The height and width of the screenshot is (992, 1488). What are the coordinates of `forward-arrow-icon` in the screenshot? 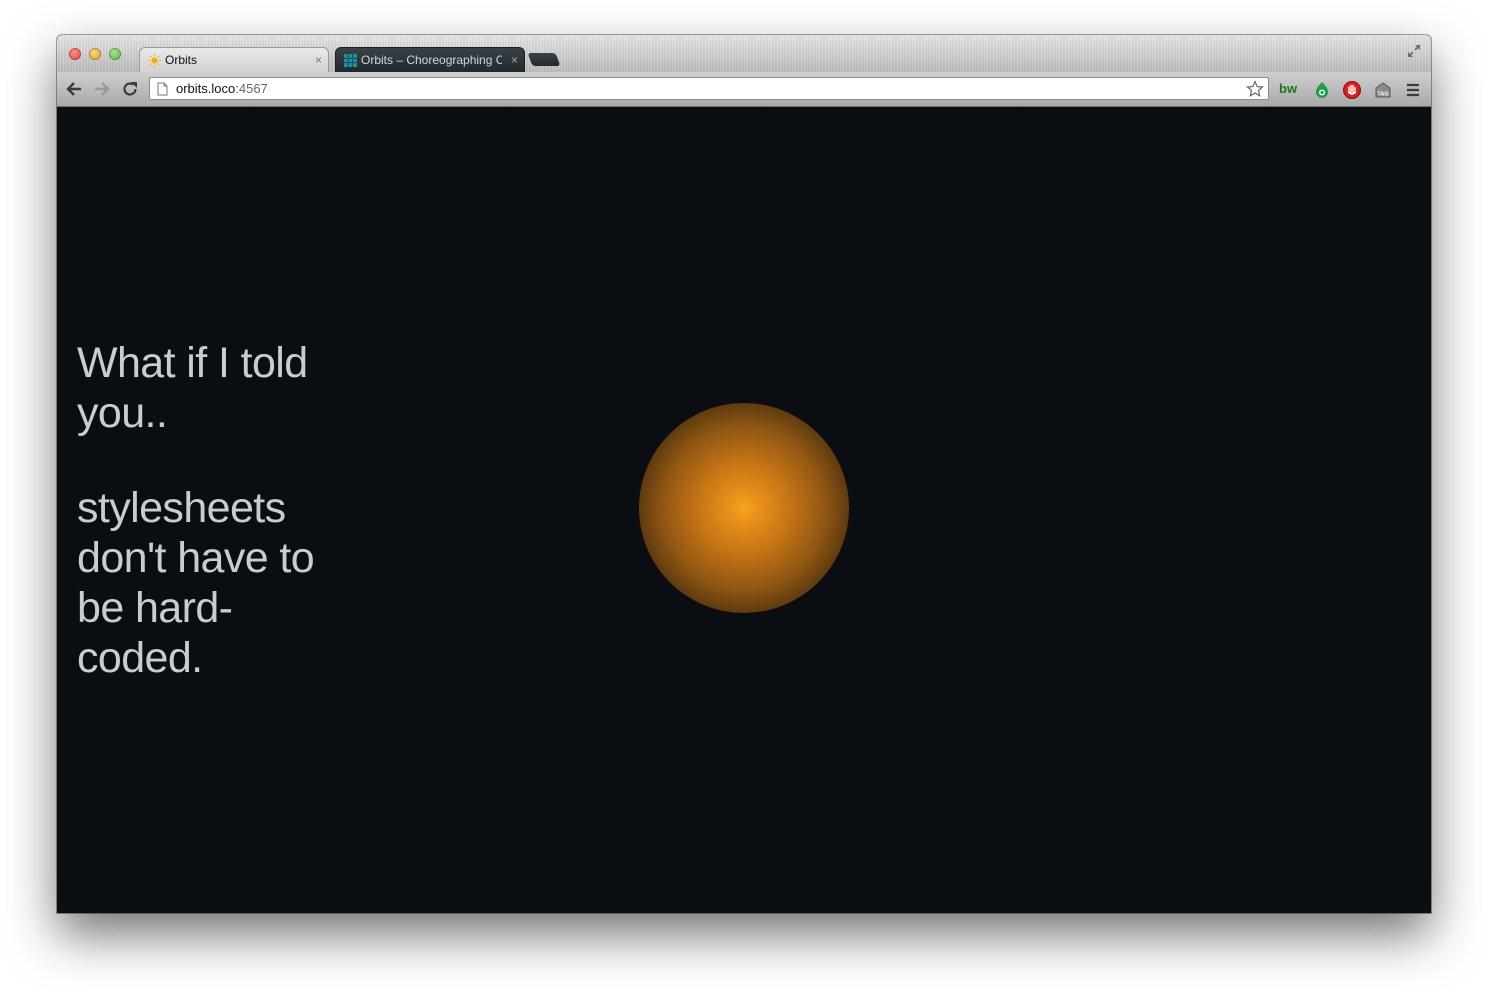 It's located at (102, 89).